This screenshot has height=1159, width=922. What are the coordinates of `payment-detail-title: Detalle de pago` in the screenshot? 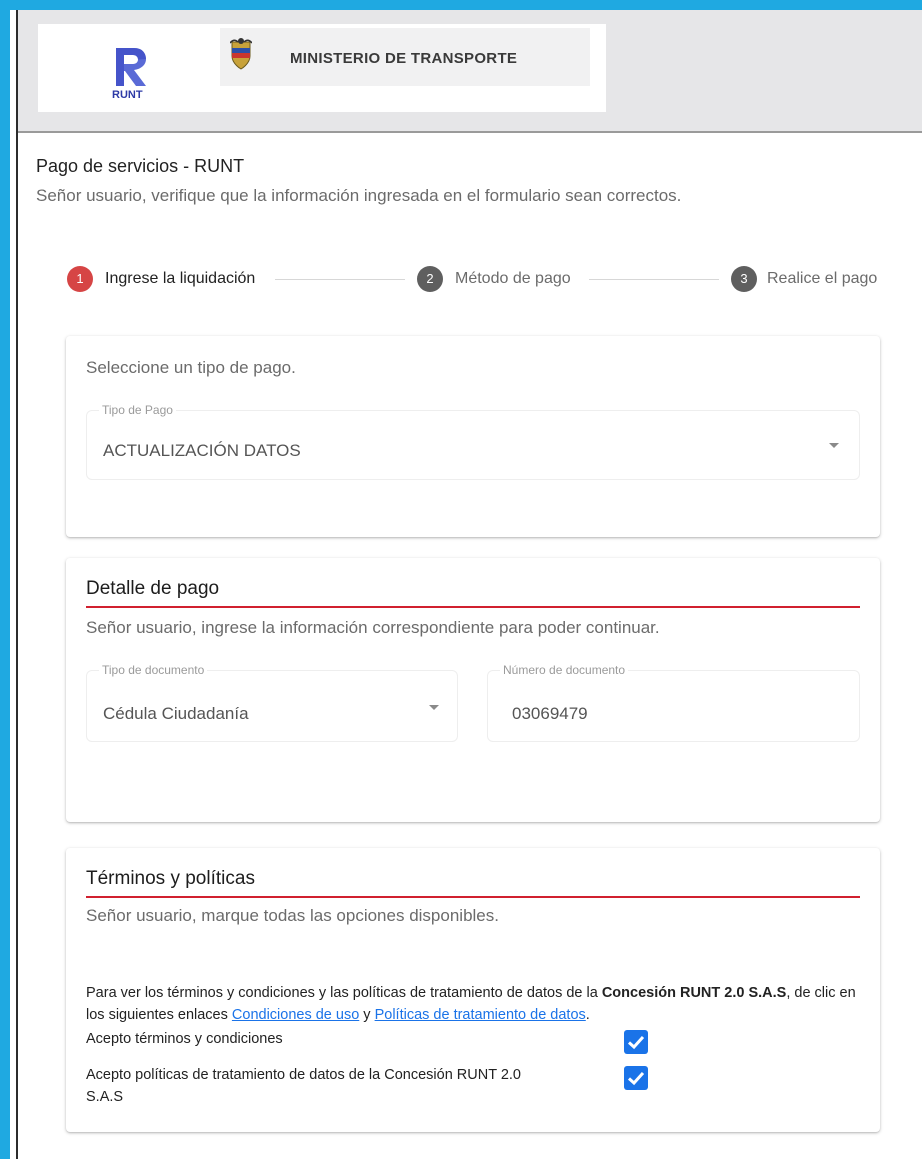 It's located at (153, 588).